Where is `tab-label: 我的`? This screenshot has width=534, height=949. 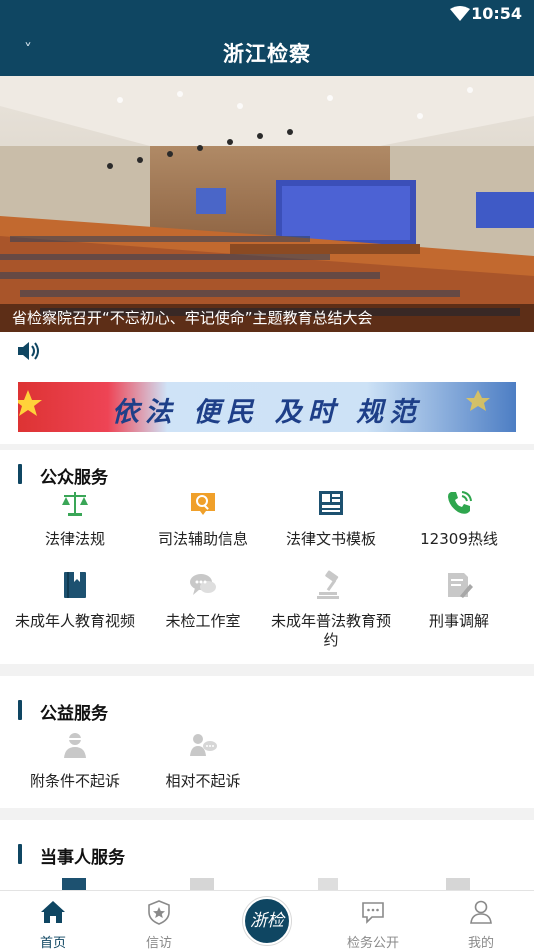
tab-label: 我的 is located at coordinates (480, 942).